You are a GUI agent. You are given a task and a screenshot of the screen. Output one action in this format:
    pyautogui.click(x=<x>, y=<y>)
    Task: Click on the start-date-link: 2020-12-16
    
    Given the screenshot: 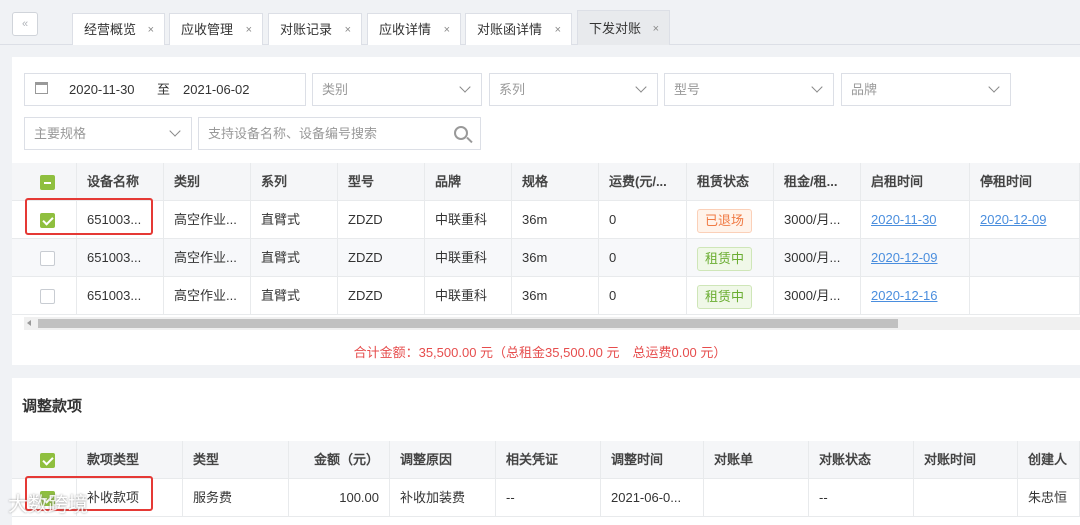 What is the action you would take?
    pyautogui.click(x=904, y=295)
    